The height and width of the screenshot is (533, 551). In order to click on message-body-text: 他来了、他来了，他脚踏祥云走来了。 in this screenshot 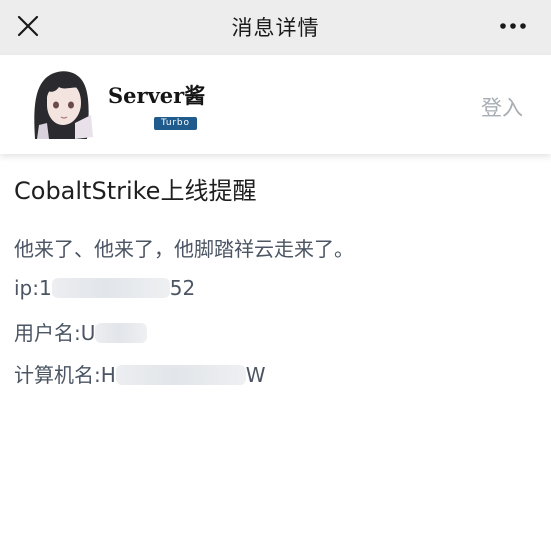, I will do `click(184, 249)`.